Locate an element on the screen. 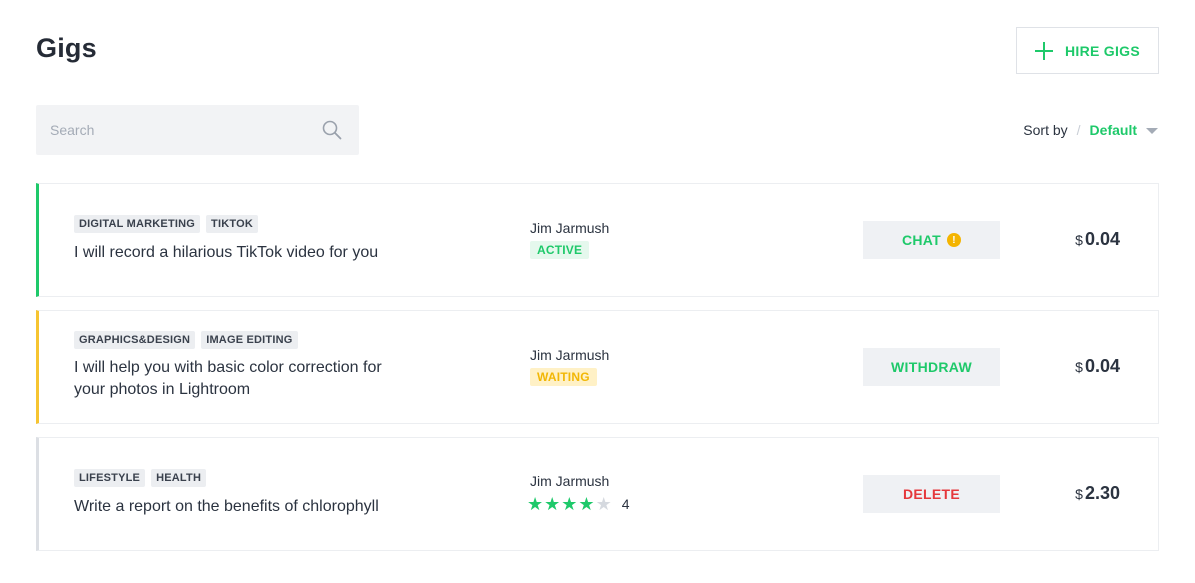 The width and height of the screenshot is (1195, 583). withdraw-button: WITHDRAW is located at coordinates (931, 367).